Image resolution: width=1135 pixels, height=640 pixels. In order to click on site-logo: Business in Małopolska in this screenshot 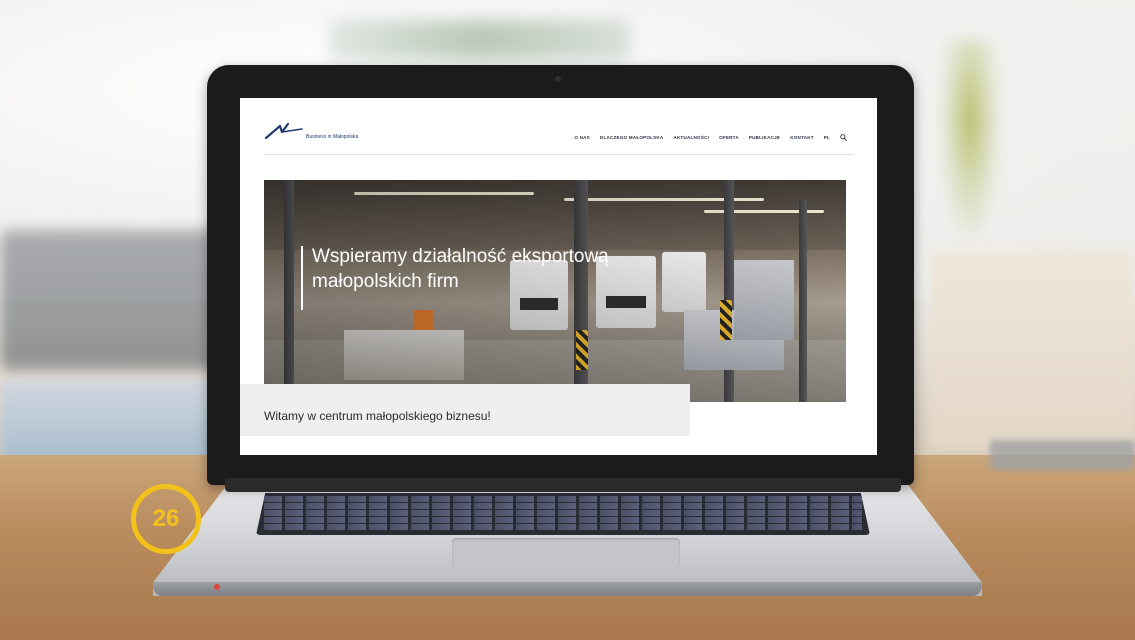, I will do `click(311, 131)`.